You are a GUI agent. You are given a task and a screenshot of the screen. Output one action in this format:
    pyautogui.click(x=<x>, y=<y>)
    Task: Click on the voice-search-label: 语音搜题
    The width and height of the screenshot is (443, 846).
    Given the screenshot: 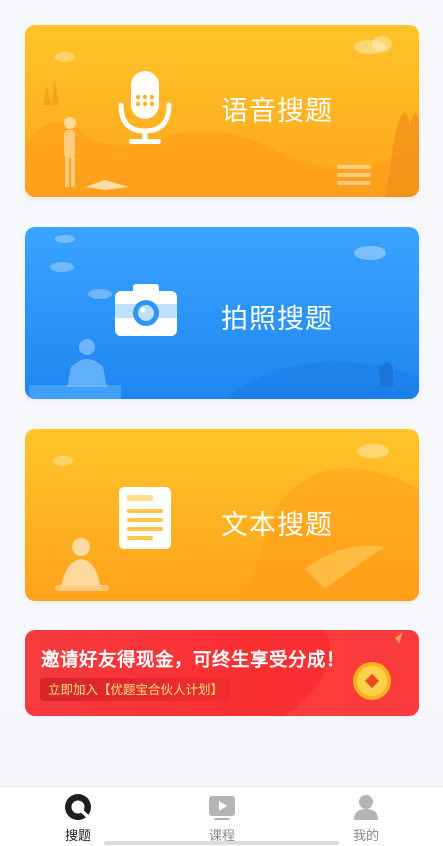 What is the action you would take?
    pyautogui.click(x=277, y=111)
    